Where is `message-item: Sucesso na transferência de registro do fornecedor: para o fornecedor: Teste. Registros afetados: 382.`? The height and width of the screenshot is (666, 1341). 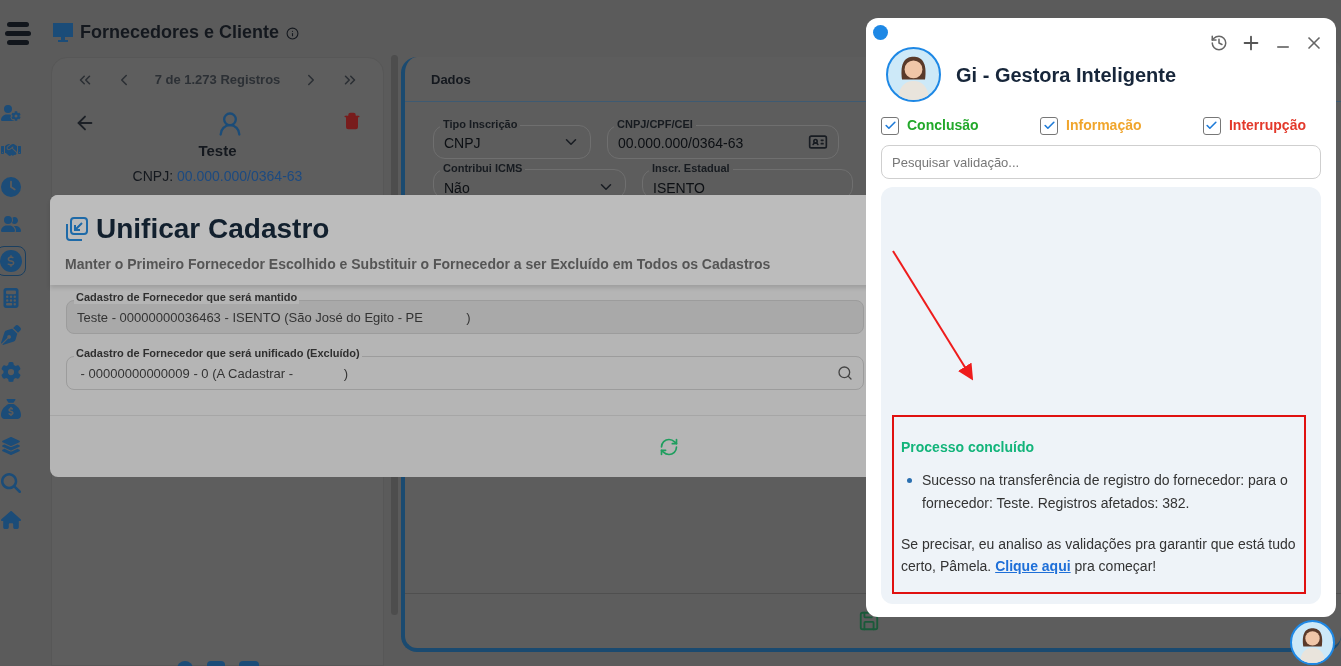 message-item: Sucesso na transferência de registro do fornecedor: para o fornecedor: Teste. Registros afetados: 382. is located at coordinates (1105, 492).